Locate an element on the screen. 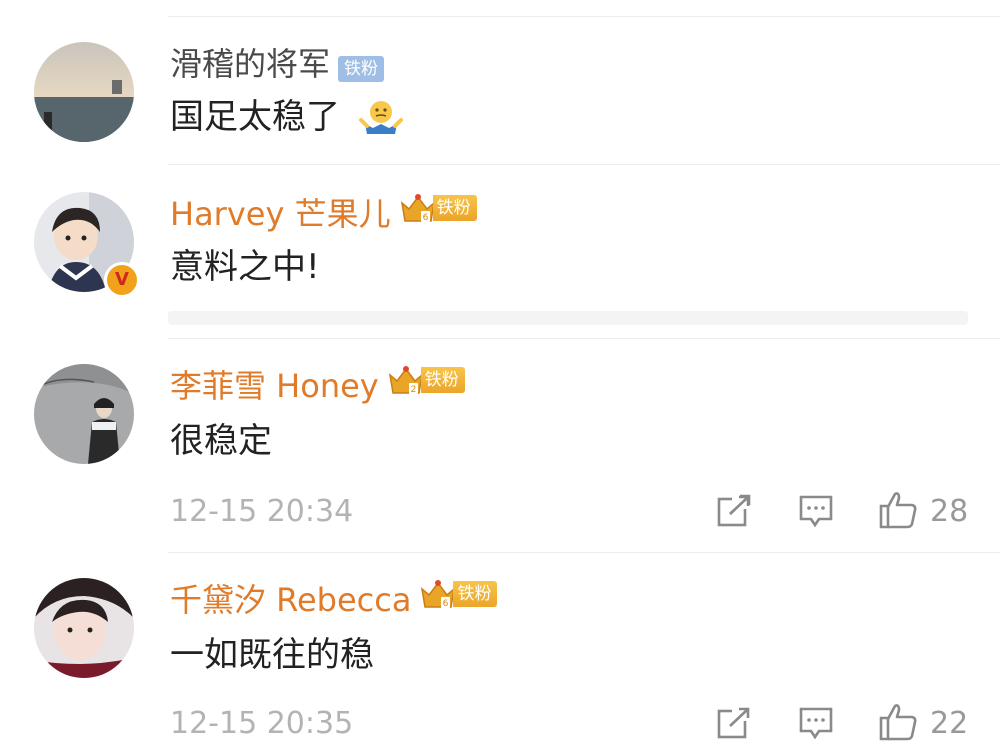 Image resolution: width=1000 pixels, height=753 pixels. comment-text: 国足太稳了 is located at coordinates (286, 118).